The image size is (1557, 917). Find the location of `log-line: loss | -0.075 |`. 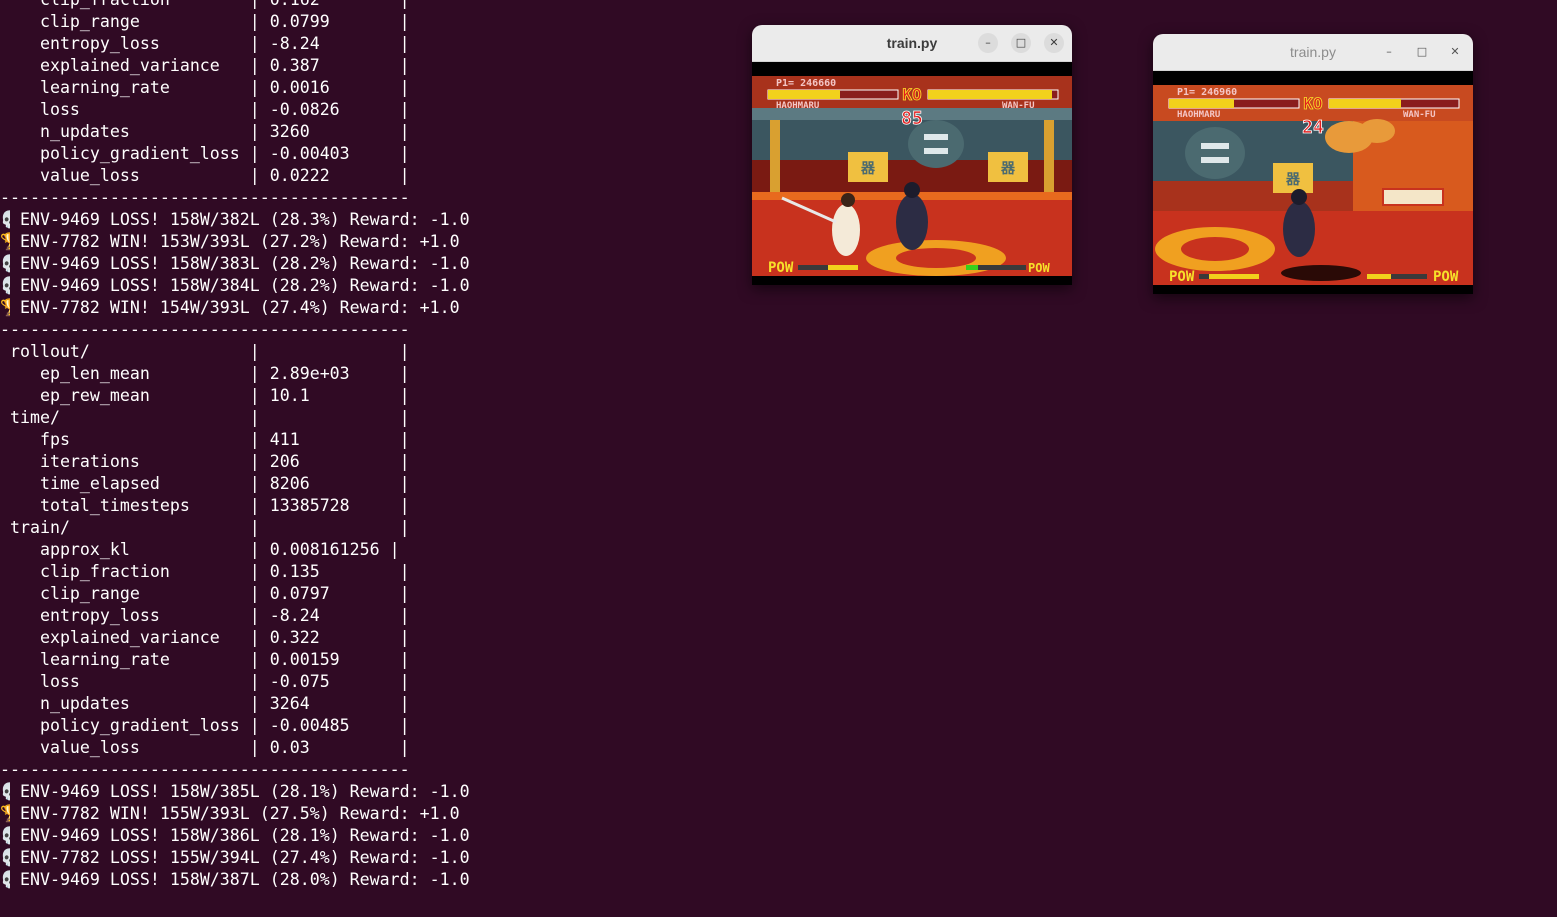

log-line: loss | -0.075 | is located at coordinates (235, 682).